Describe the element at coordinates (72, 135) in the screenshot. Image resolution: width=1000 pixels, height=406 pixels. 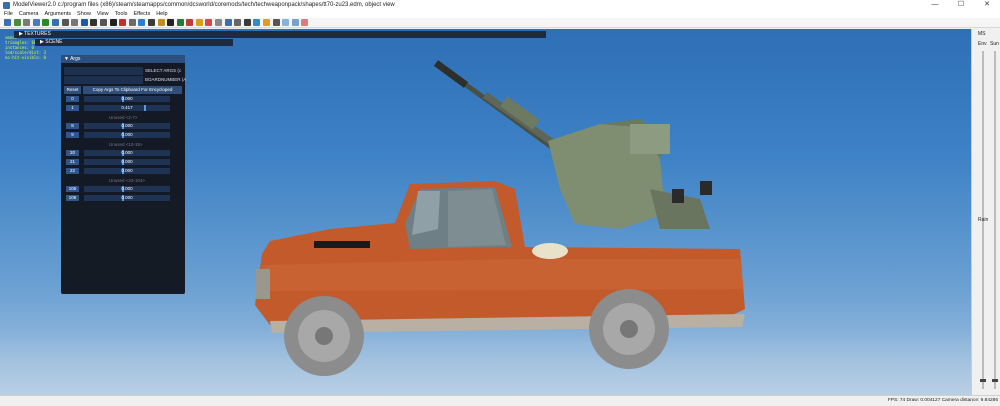
I see `arg-id-button: 9` at that location.